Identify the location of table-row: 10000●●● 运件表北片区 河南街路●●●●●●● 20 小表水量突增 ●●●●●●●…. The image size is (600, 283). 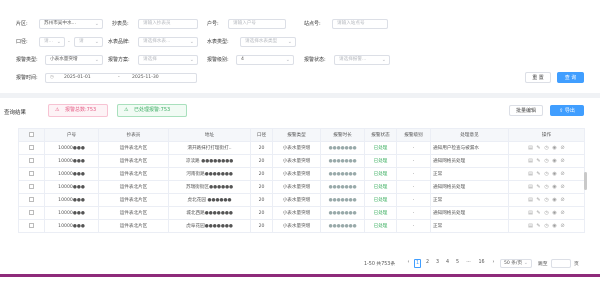
(301, 174).